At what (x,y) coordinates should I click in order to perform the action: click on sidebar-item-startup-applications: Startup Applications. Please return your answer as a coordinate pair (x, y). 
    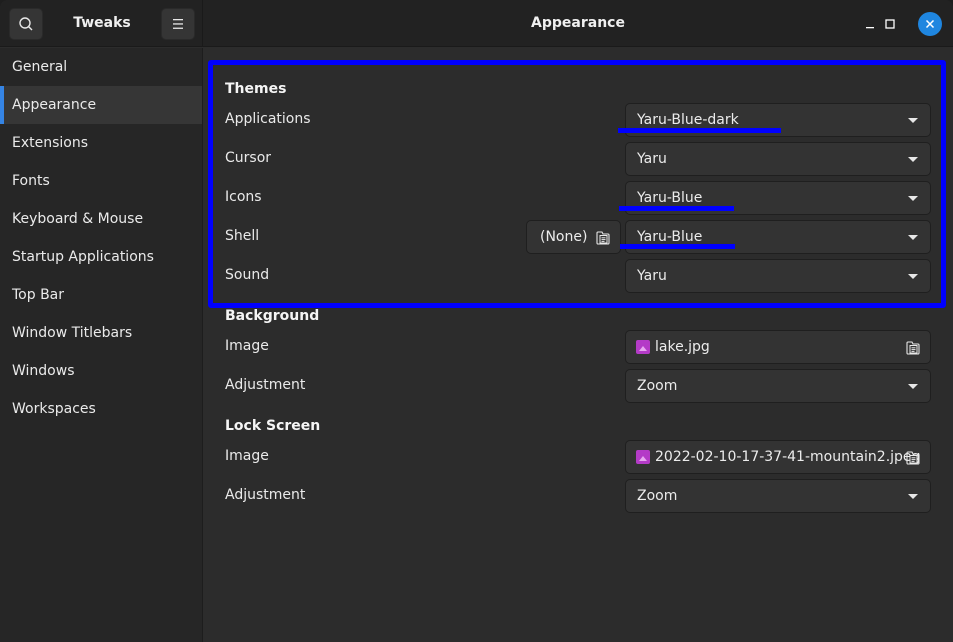
    Looking at the image, I should click on (101, 257).